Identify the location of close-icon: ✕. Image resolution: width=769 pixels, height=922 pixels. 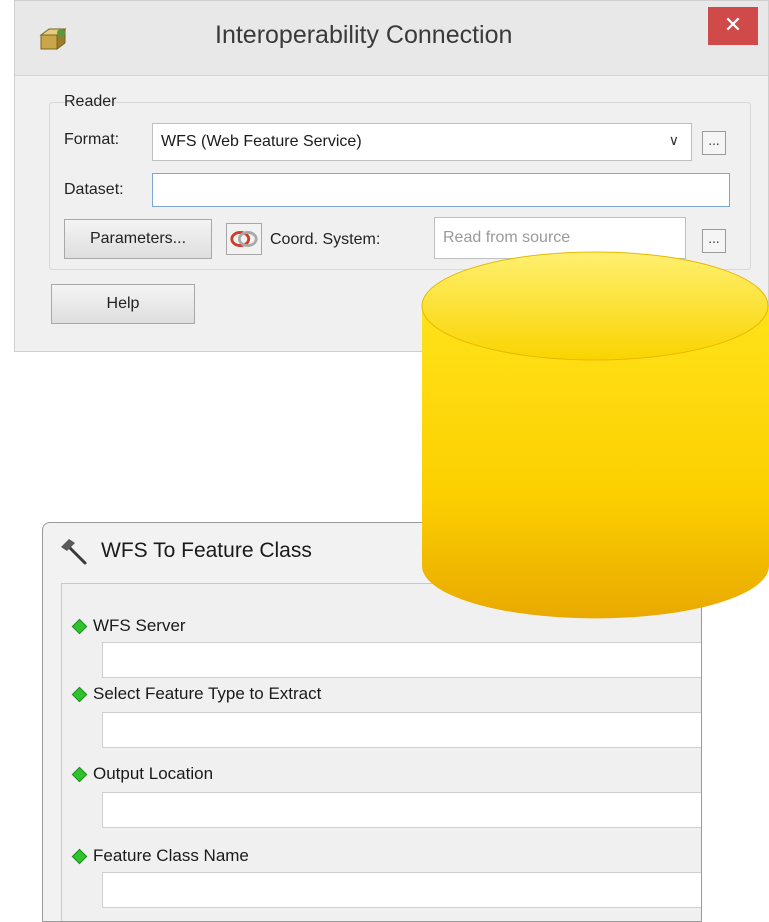
(733, 25).